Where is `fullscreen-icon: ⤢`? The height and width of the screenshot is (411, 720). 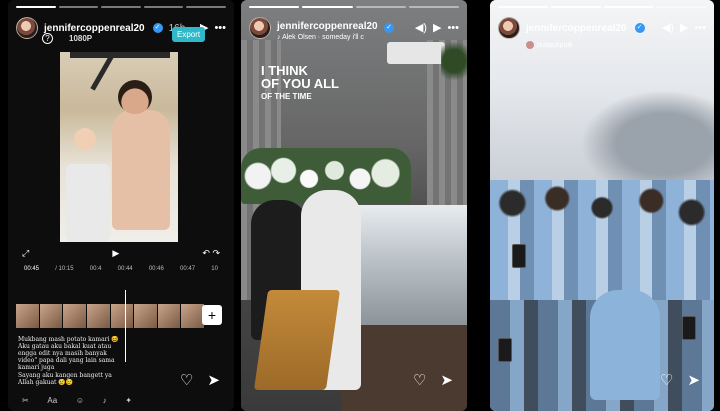 fullscreen-icon: ⤢ is located at coordinates (25, 253).